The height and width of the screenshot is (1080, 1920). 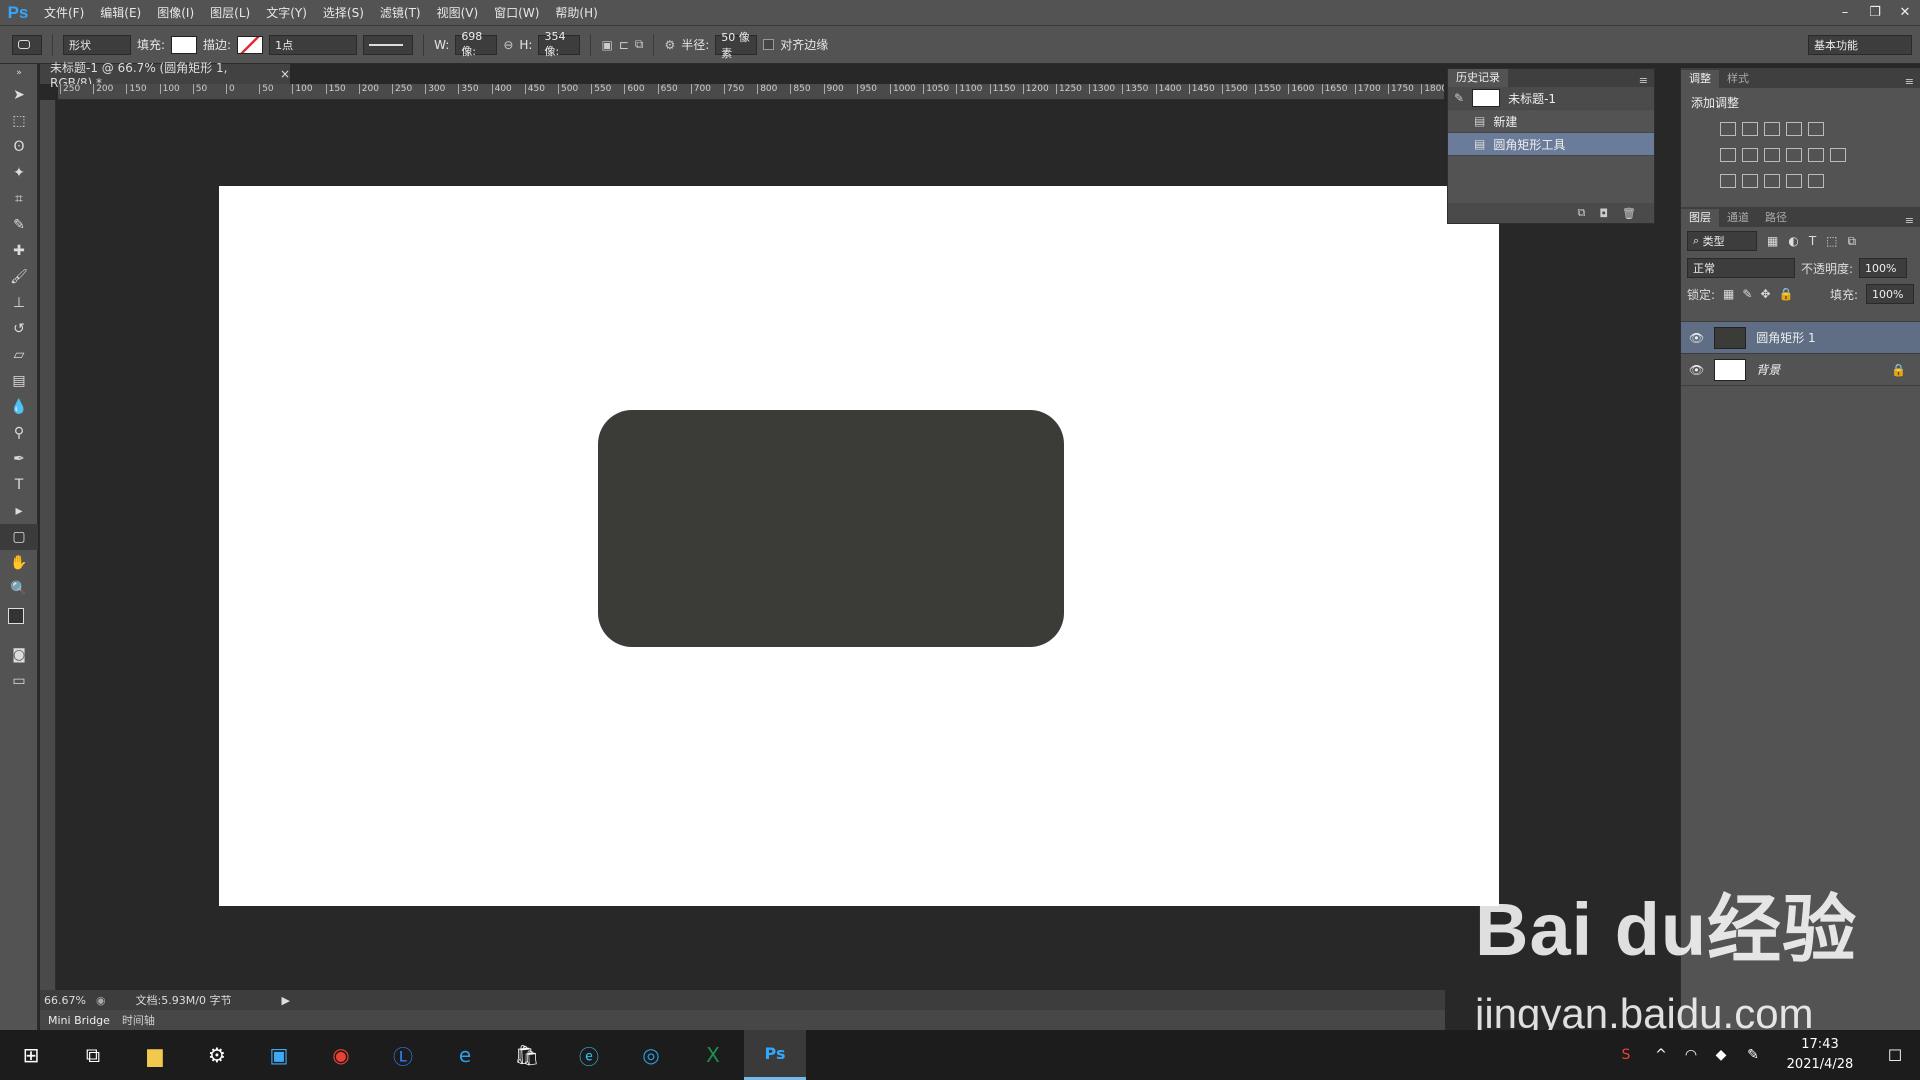 I want to click on trash-icon: 🗑, so click(x=1629, y=213).